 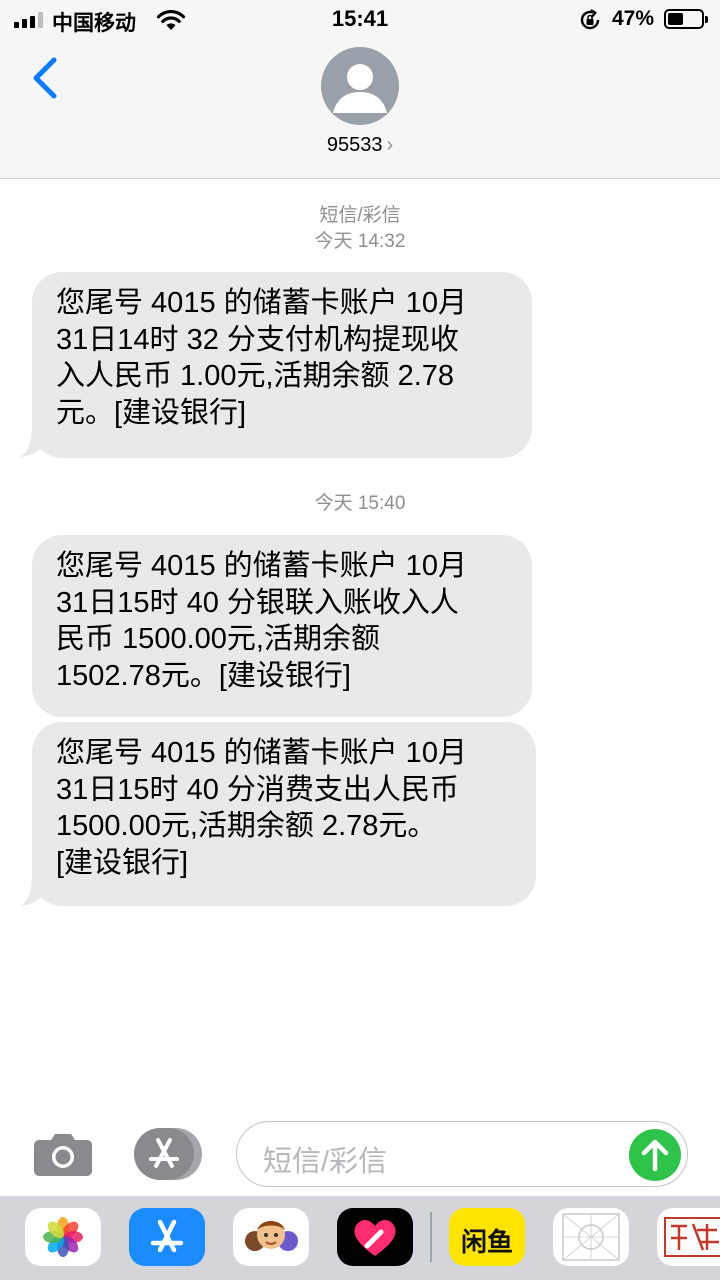 What do you see at coordinates (255, 376) in the screenshot?
I see `message-line: 入人民币 1.00元,活期余额 2.78` at bounding box center [255, 376].